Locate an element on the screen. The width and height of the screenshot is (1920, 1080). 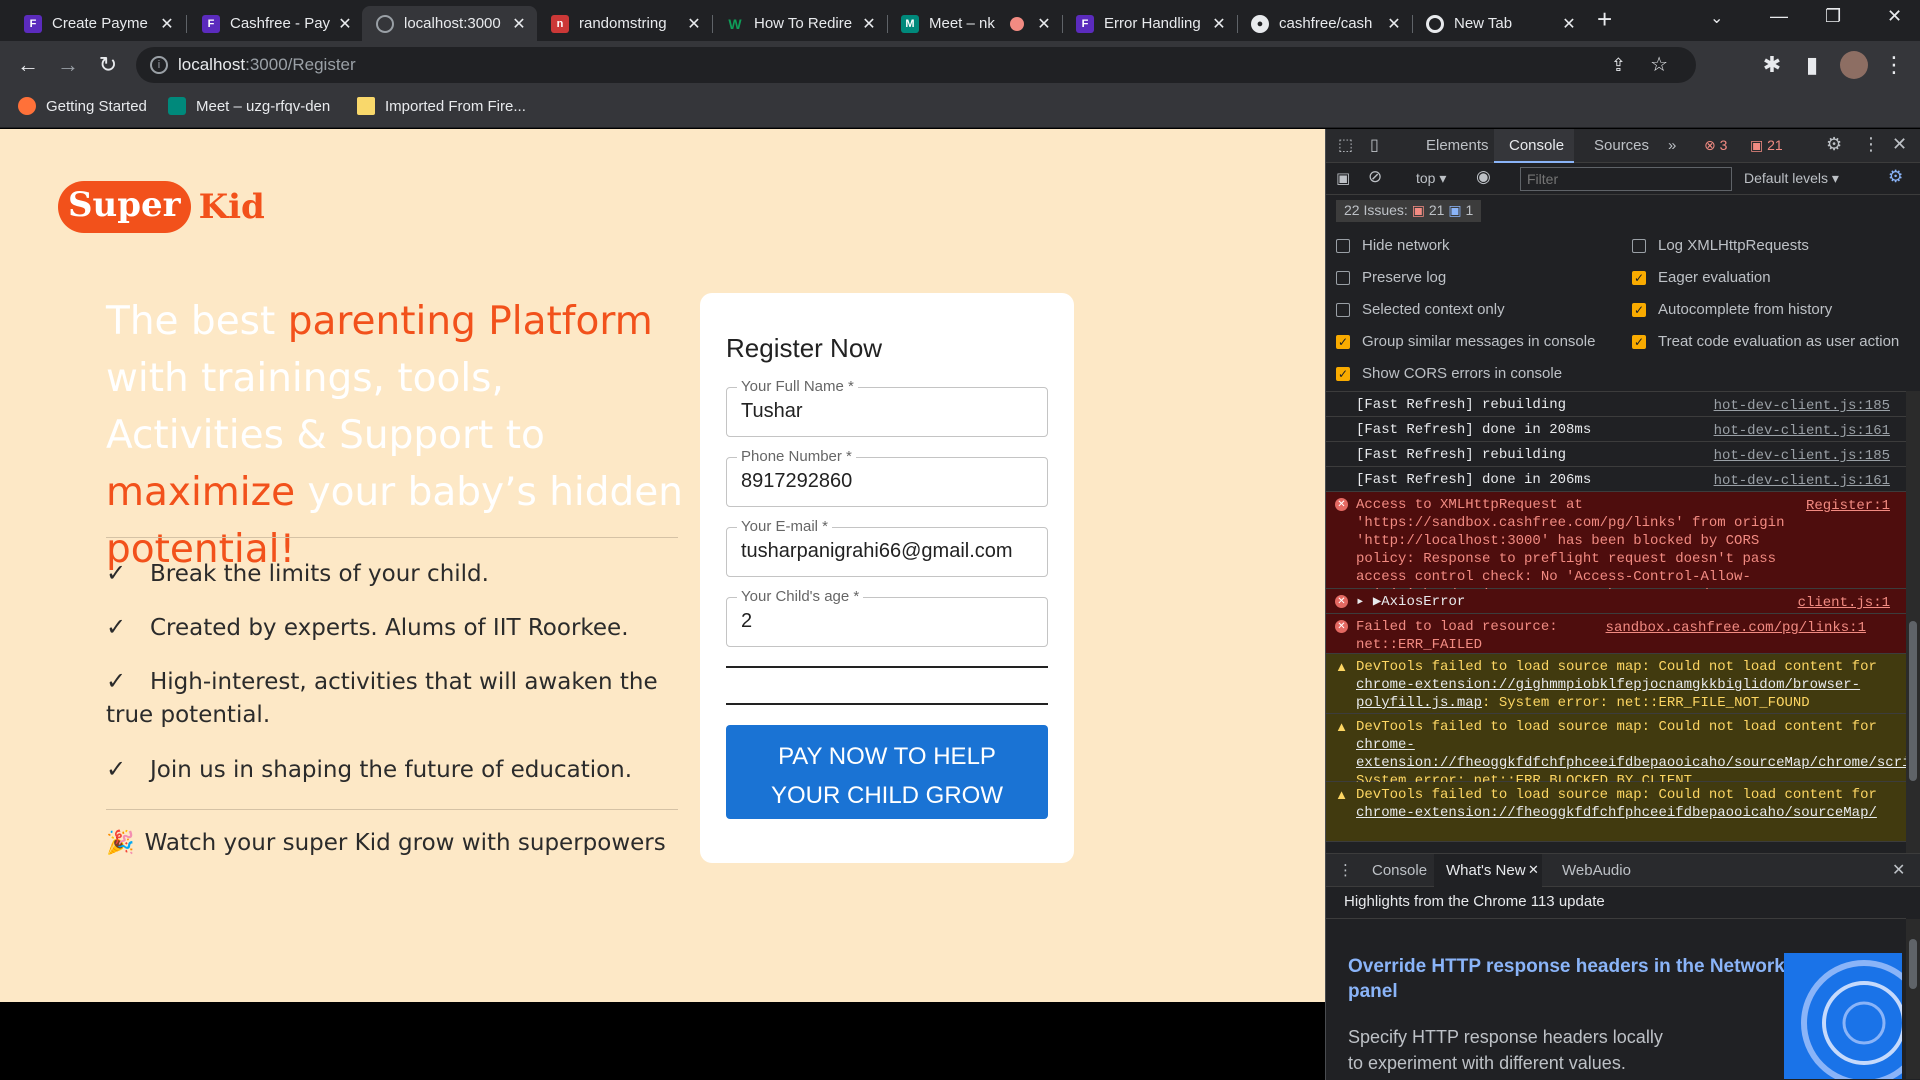
bookmark-getting-started: Getting Started is located at coordinates (82, 106).